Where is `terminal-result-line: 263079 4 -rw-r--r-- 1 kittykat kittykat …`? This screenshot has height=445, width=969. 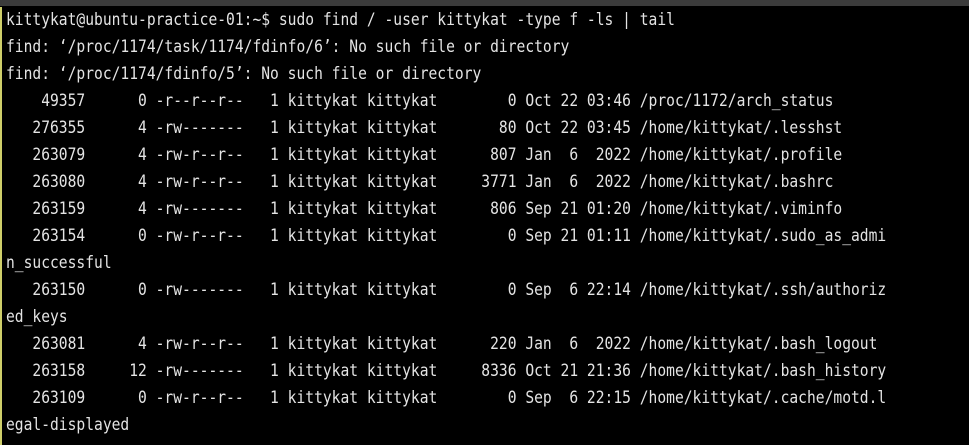 terminal-result-line: 263079 4 -rw-r--r-- 1 kittykat kittykat … is located at coordinates (424, 155).